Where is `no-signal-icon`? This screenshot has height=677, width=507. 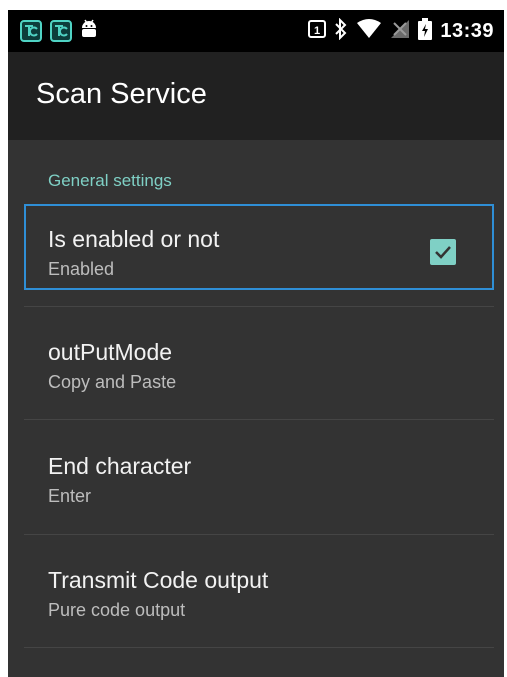 no-signal-icon is located at coordinates (400, 31).